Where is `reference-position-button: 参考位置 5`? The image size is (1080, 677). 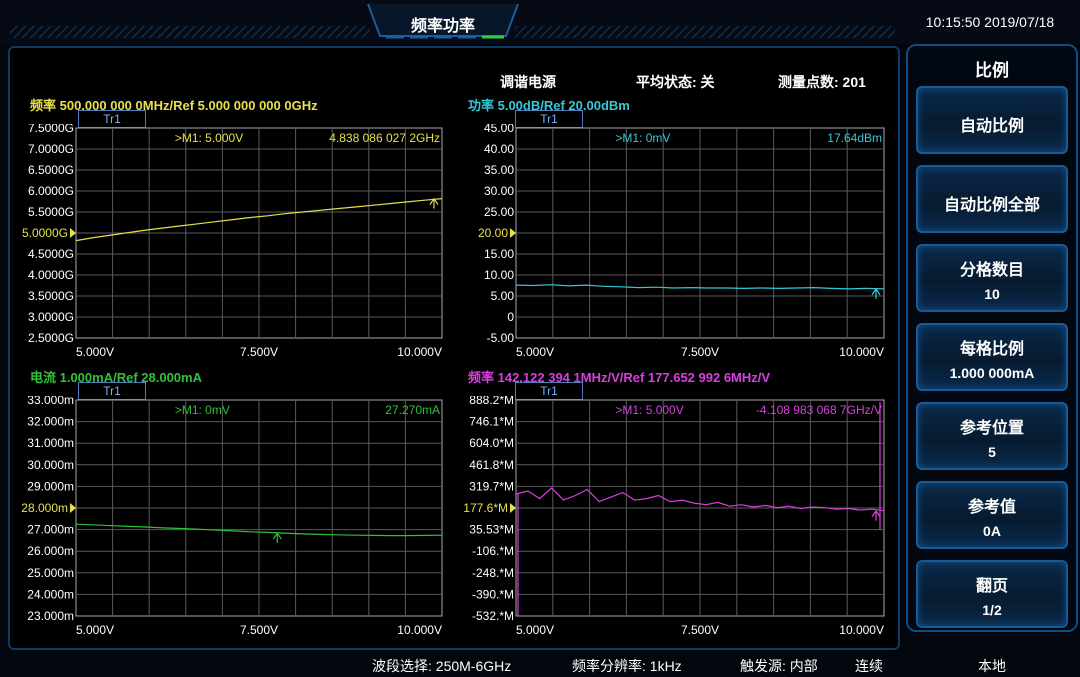
reference-position-button: 参考位置 5 is located at coordinates (992, 436).